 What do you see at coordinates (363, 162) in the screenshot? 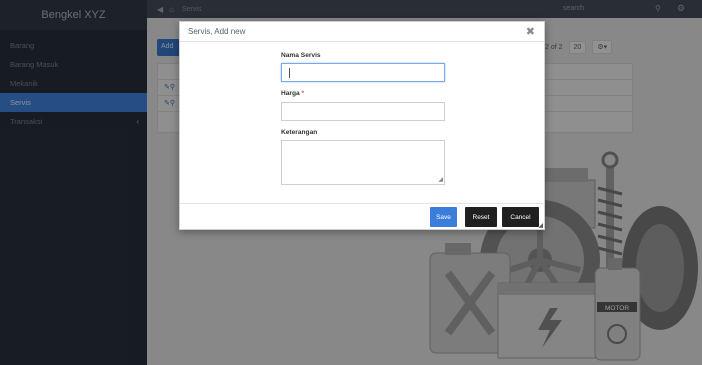
I see `keterangan-textarea: ◢` at bounding box center [363, 162].